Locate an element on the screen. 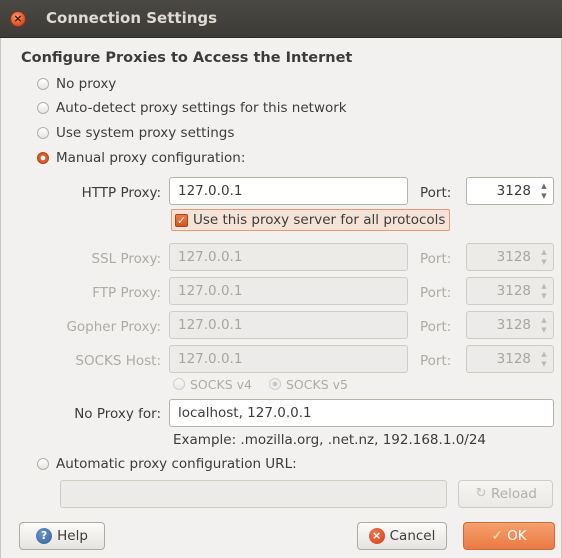 This screenshot has width=562, height=558. ok-button: ✓ OK is located at coordinates (509, 536).